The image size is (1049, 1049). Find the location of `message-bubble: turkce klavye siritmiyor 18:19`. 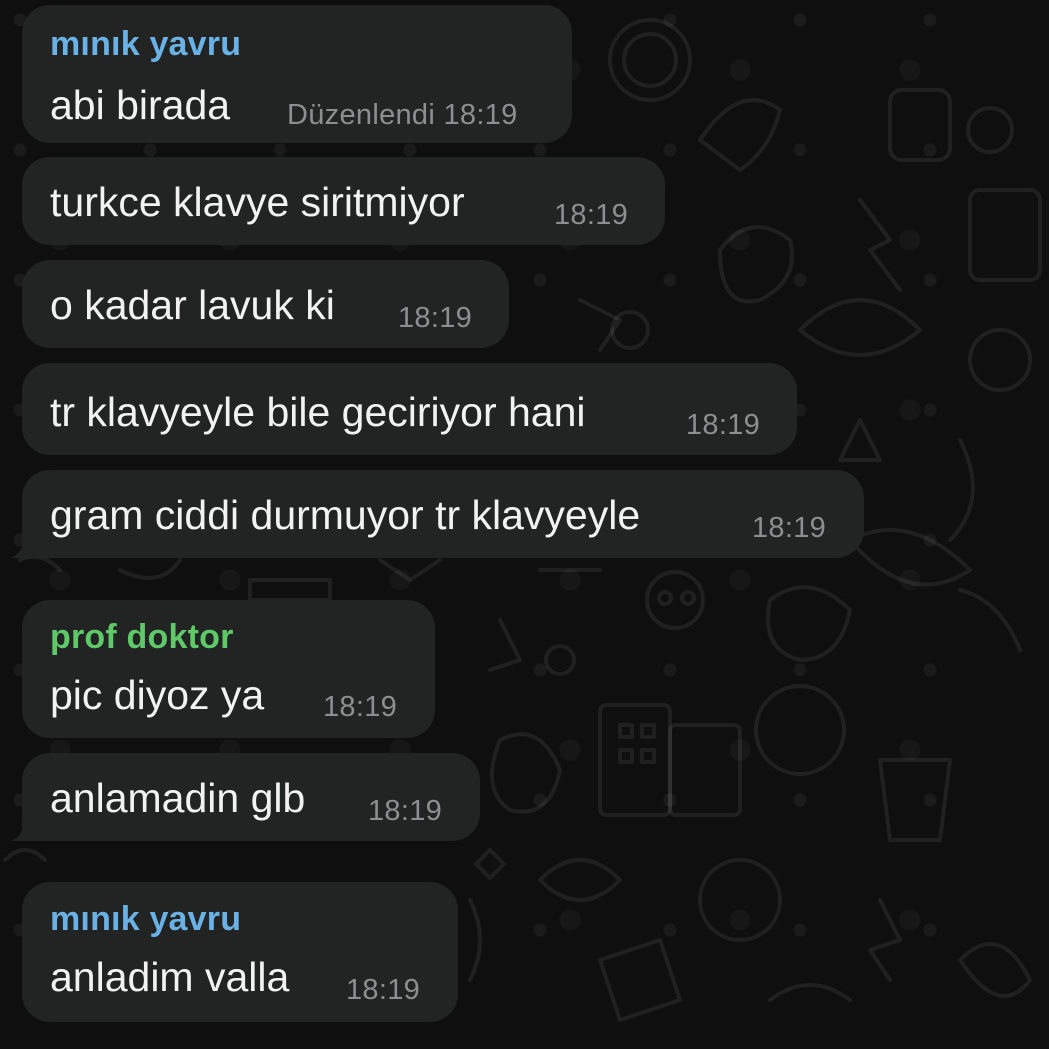

message-bubble: turkce klavye siritmiyor 18:19 is located at coordinates (343, 201).